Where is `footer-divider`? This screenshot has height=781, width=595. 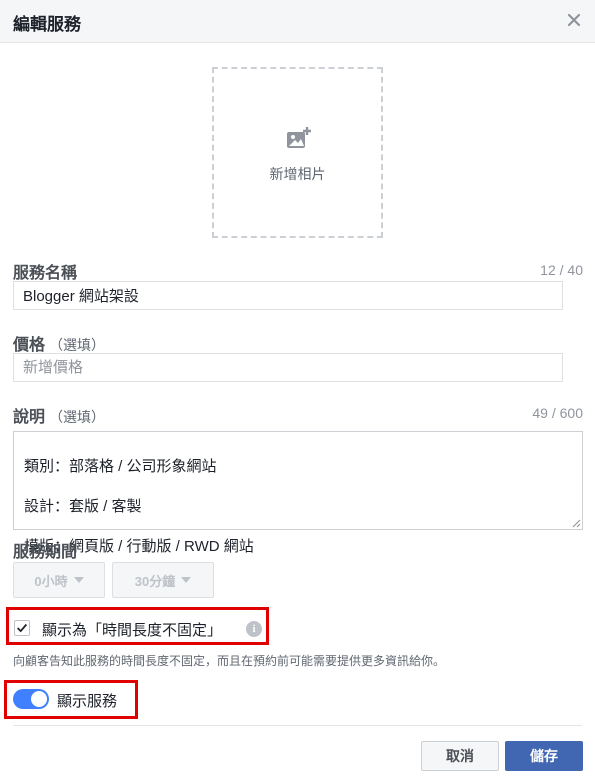 footer-divider is located at coordinates (297, 725).